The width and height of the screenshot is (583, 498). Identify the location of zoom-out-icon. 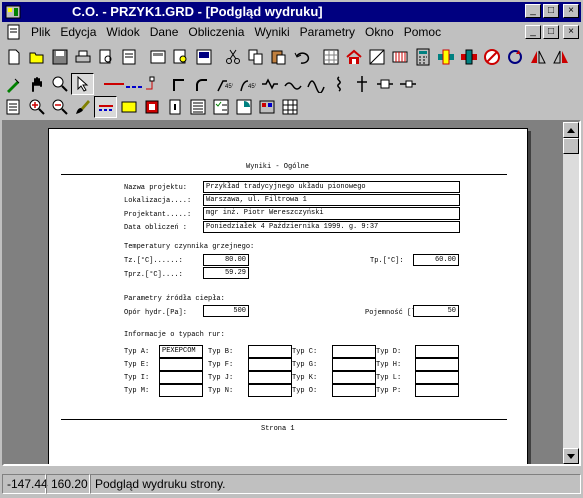
(60, 107).